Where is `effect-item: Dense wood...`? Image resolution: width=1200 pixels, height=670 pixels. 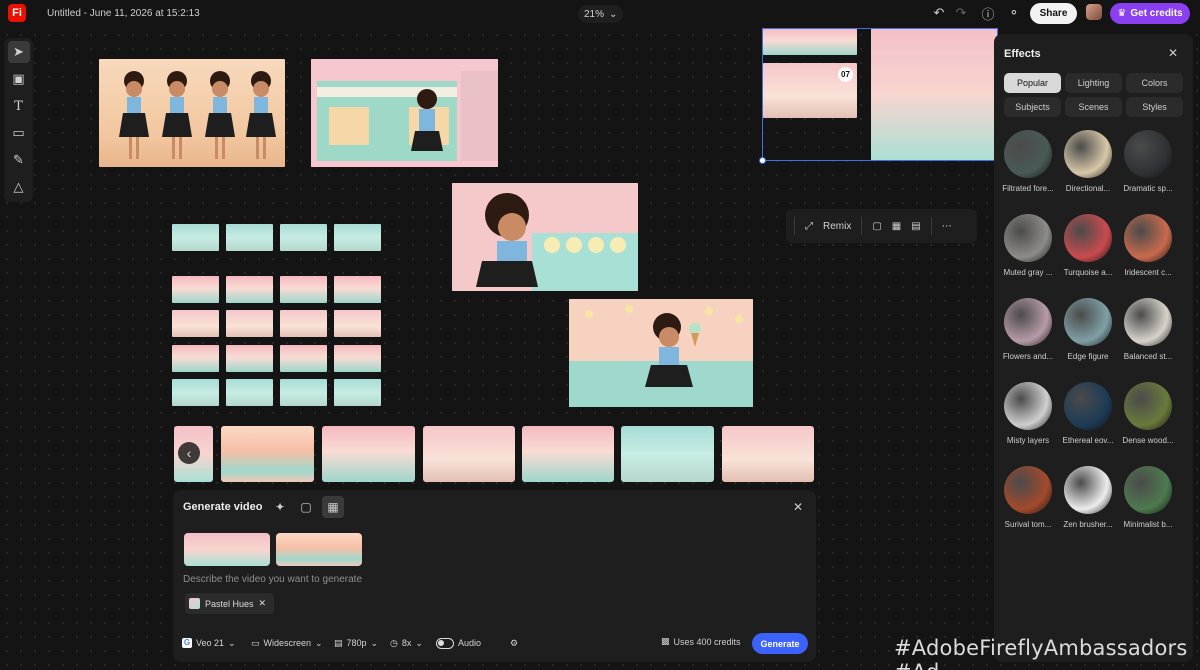
effect-item: Dense wood... is located at coordinates (1148, 413).